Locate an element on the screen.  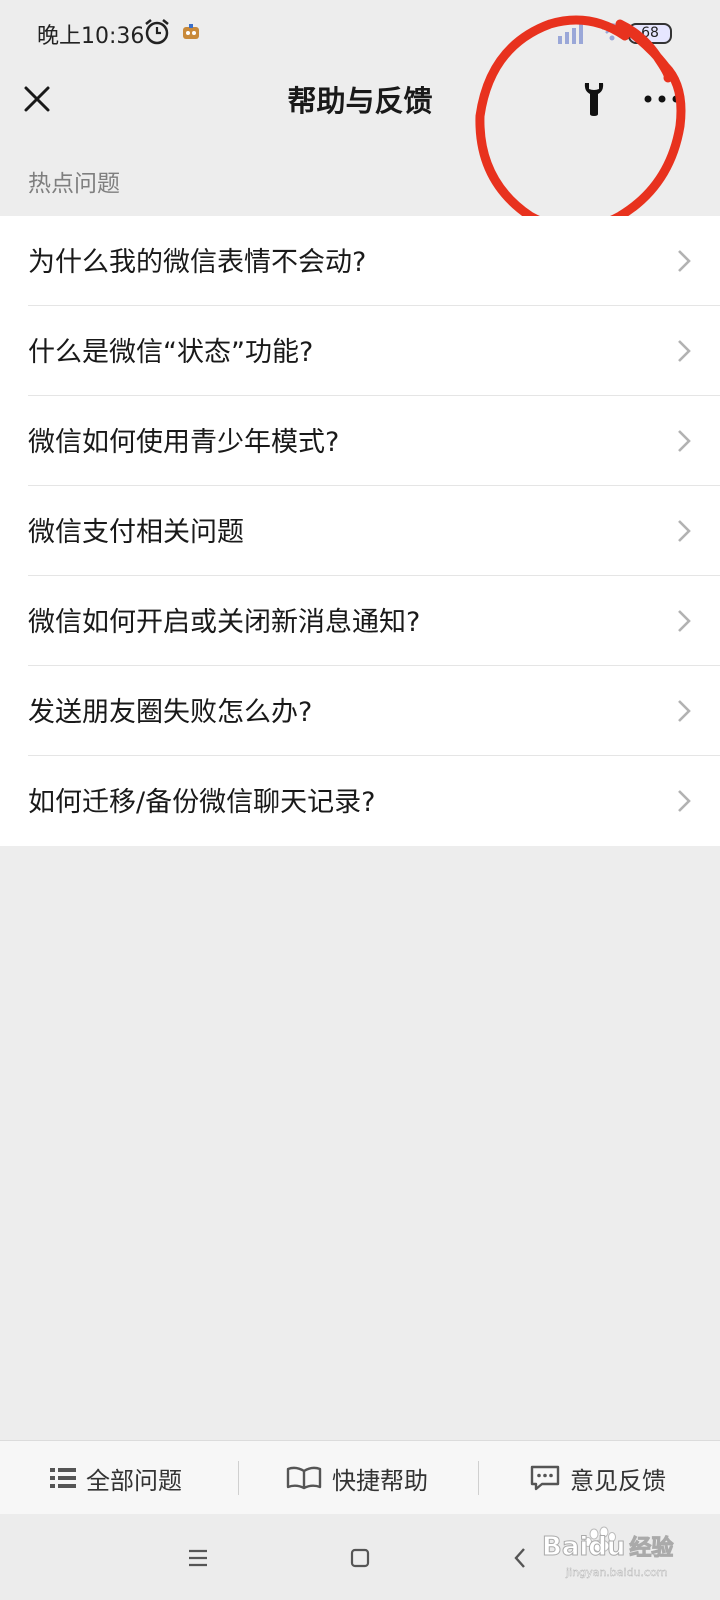
more-icon is located at coordinates (662, 99).